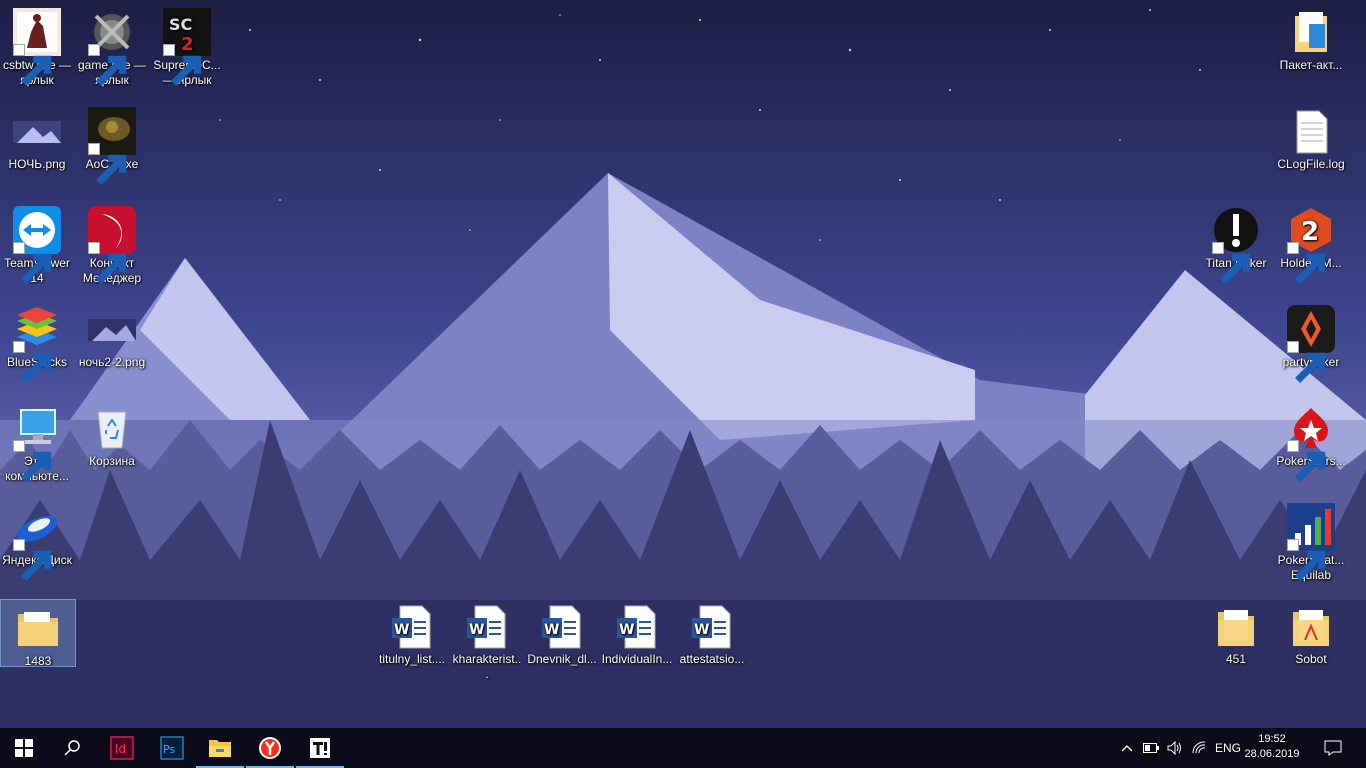  What do you see at coordinates (112, 461) in the screenshot?
I see `icon-label: Корзина` at bounding box center [112, 461].